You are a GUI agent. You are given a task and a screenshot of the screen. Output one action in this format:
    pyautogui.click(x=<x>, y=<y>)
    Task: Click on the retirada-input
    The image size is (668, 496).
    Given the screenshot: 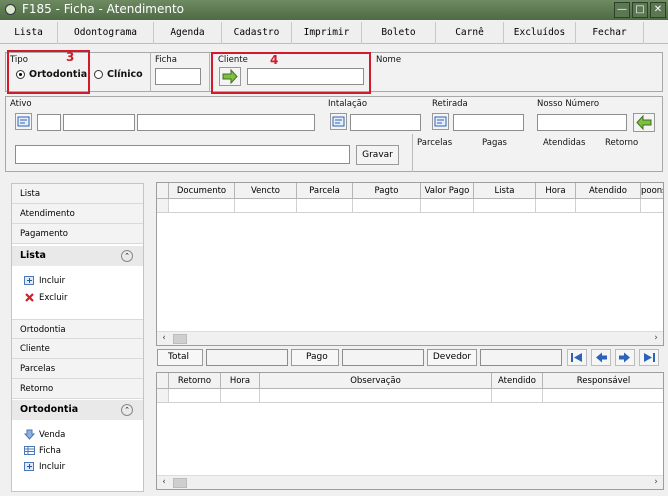 What is the action you would take?
    pyautogui.click(x=488, y=122)
    